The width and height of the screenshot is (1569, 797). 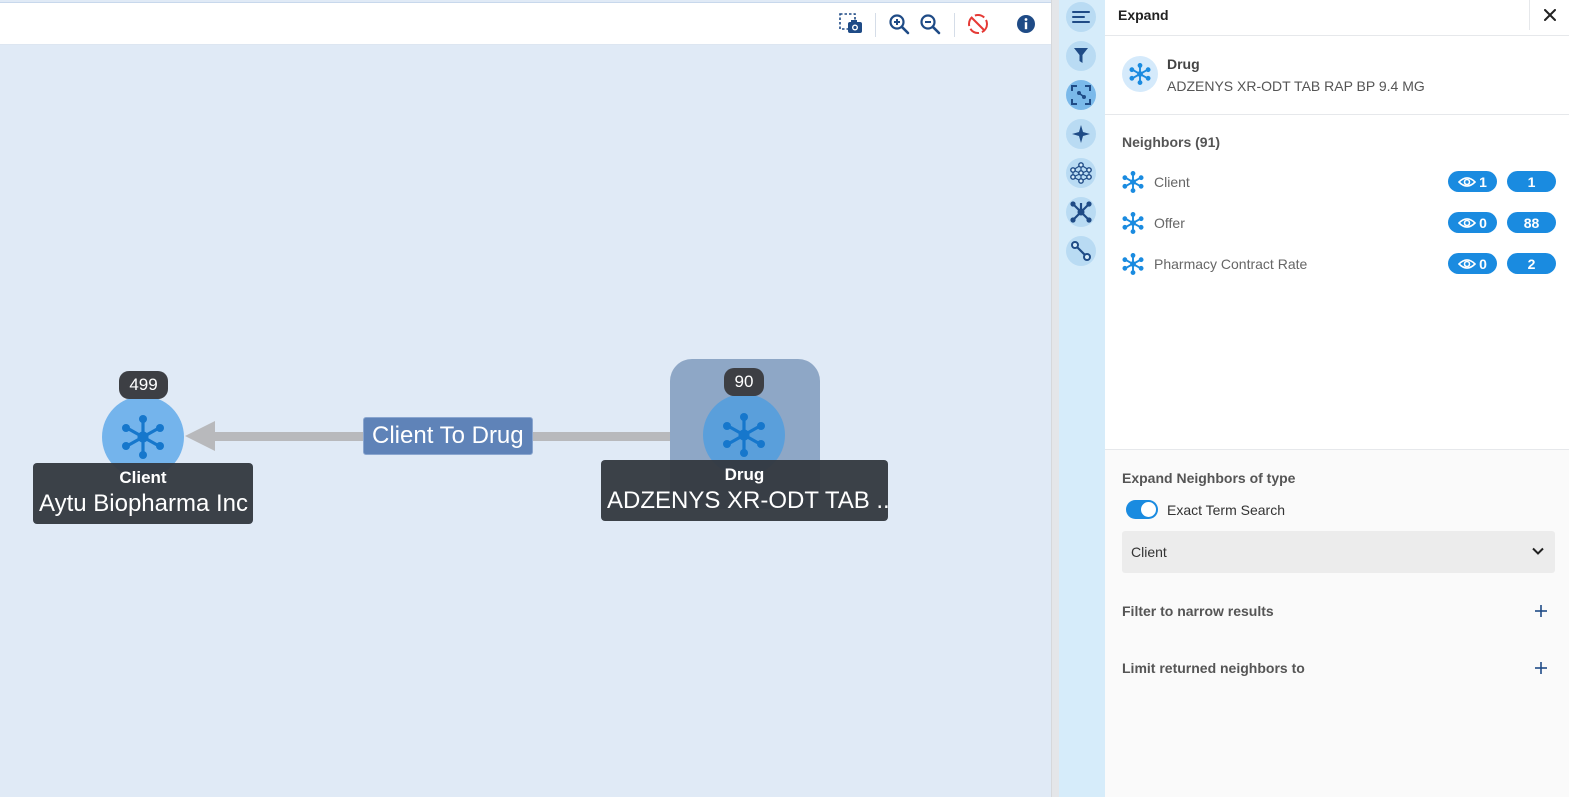 What do you see at coordinates (525, 23) in the screenshot?
I see `canvas-toolbar` at bounding box center [525, 23].